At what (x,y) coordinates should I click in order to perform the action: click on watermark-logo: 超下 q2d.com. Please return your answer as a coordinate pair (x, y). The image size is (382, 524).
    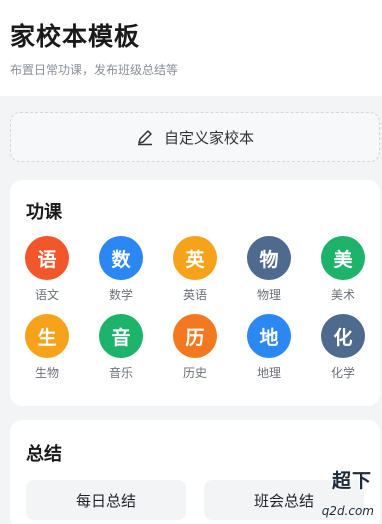
    Looking at the image, I should click on (345, 492).